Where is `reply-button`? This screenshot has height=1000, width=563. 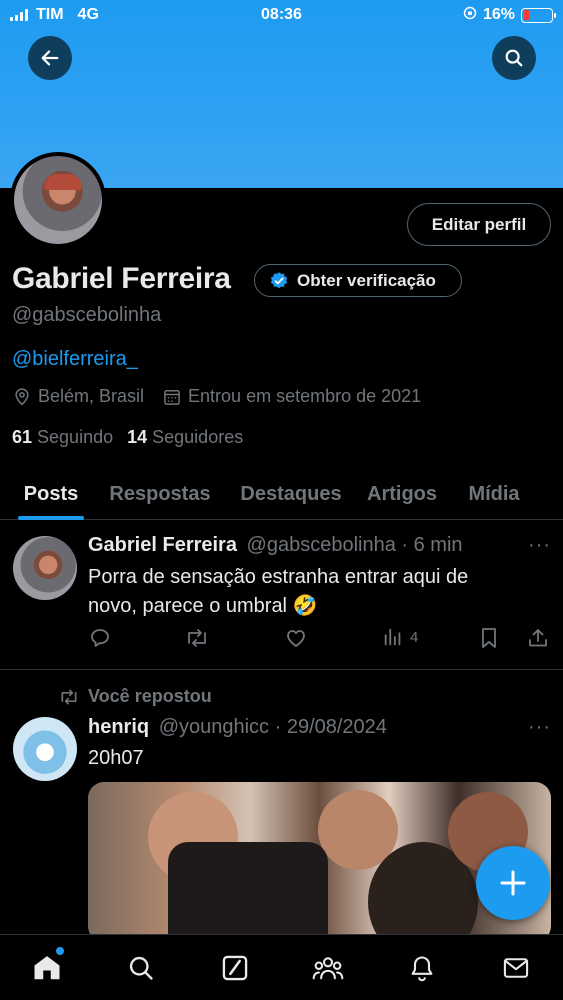
reply-button is located at coordinates (100, 638).